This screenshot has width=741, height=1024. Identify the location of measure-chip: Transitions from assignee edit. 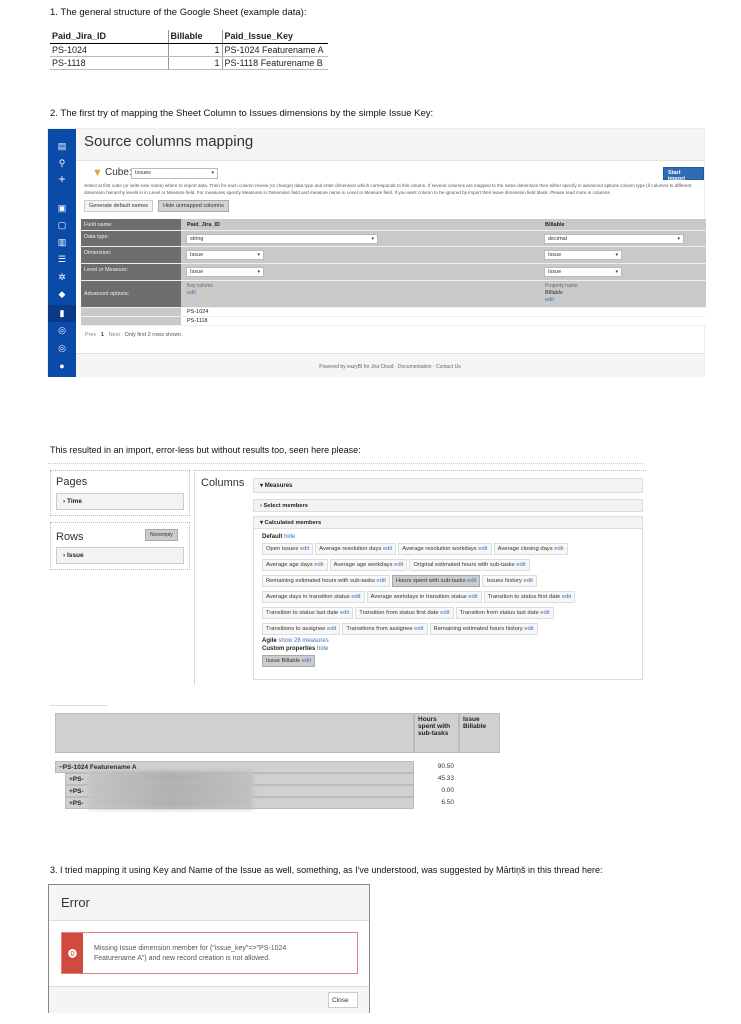
(385, 629).